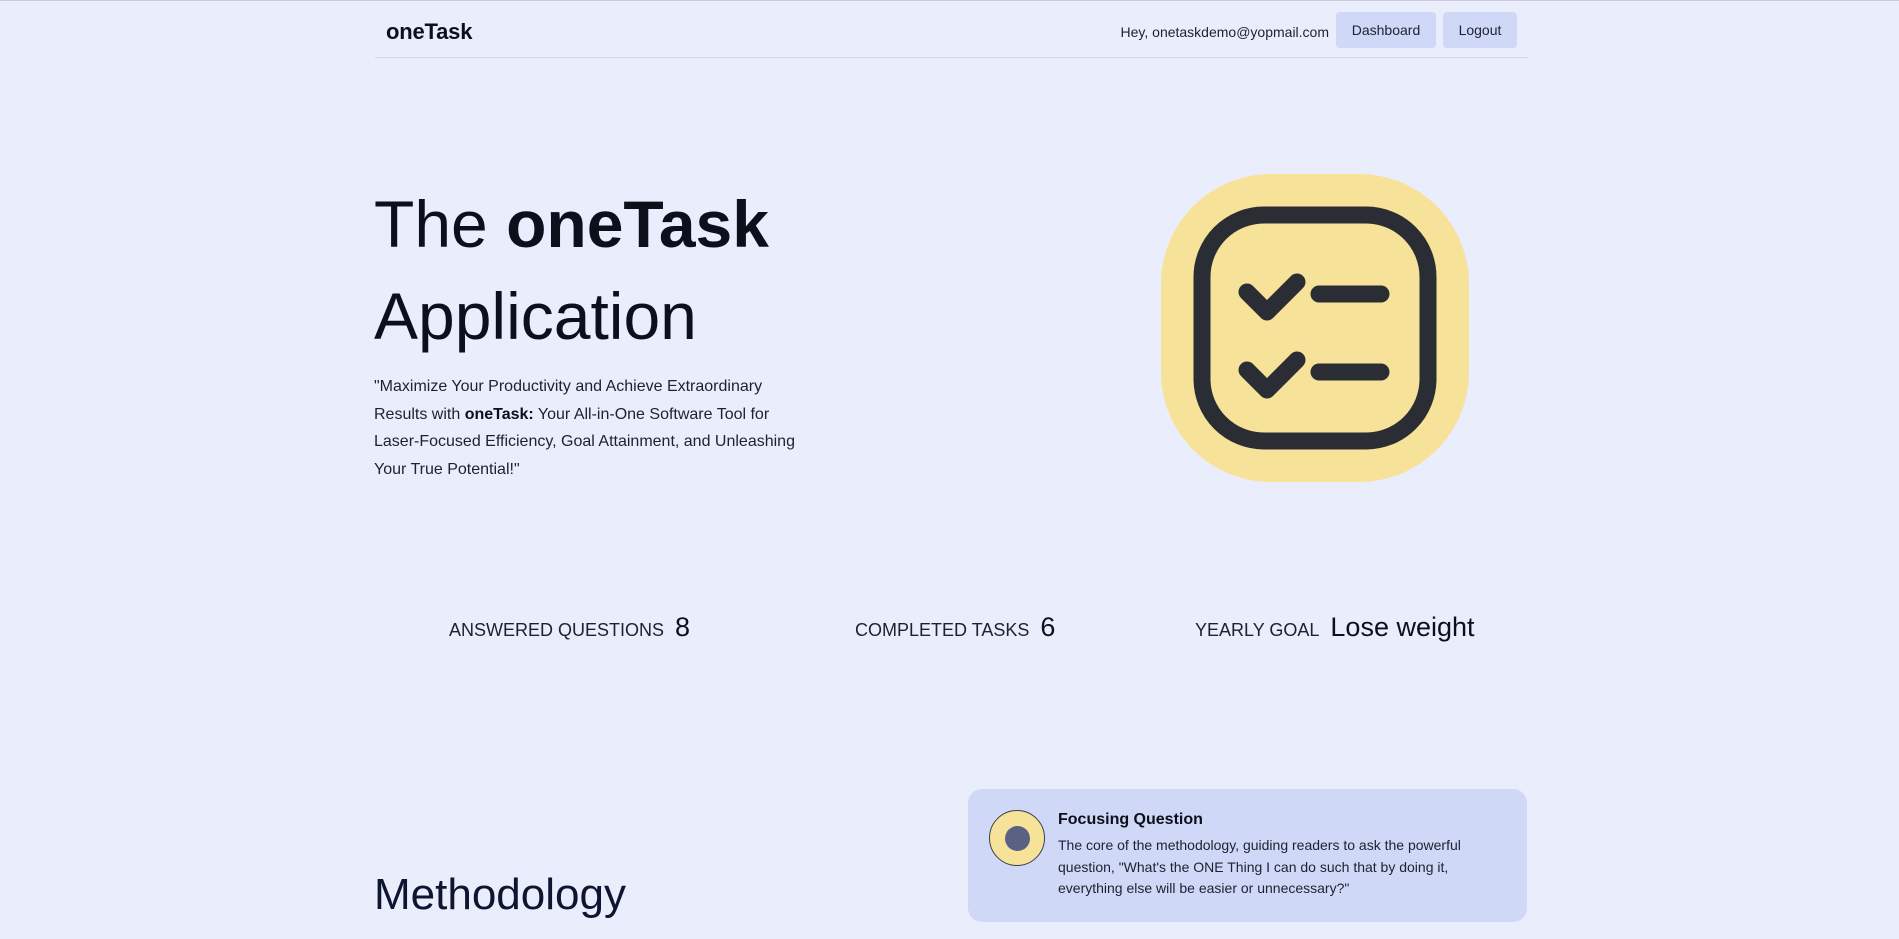 The height and width of the screenshot is (939, 1899). I want to click on hero-desc-brand: oneTask:, so click(499, 414).